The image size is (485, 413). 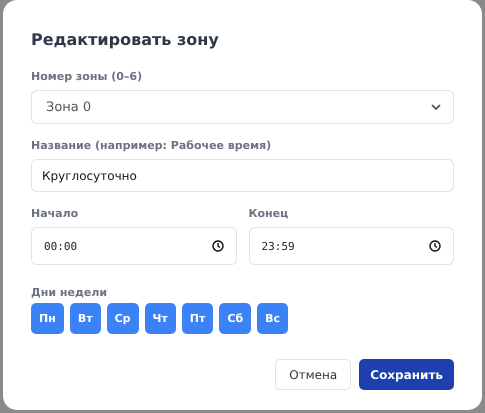 I want to click on field-label: Название (например: Рабочее время), so click(x=151, y=145).